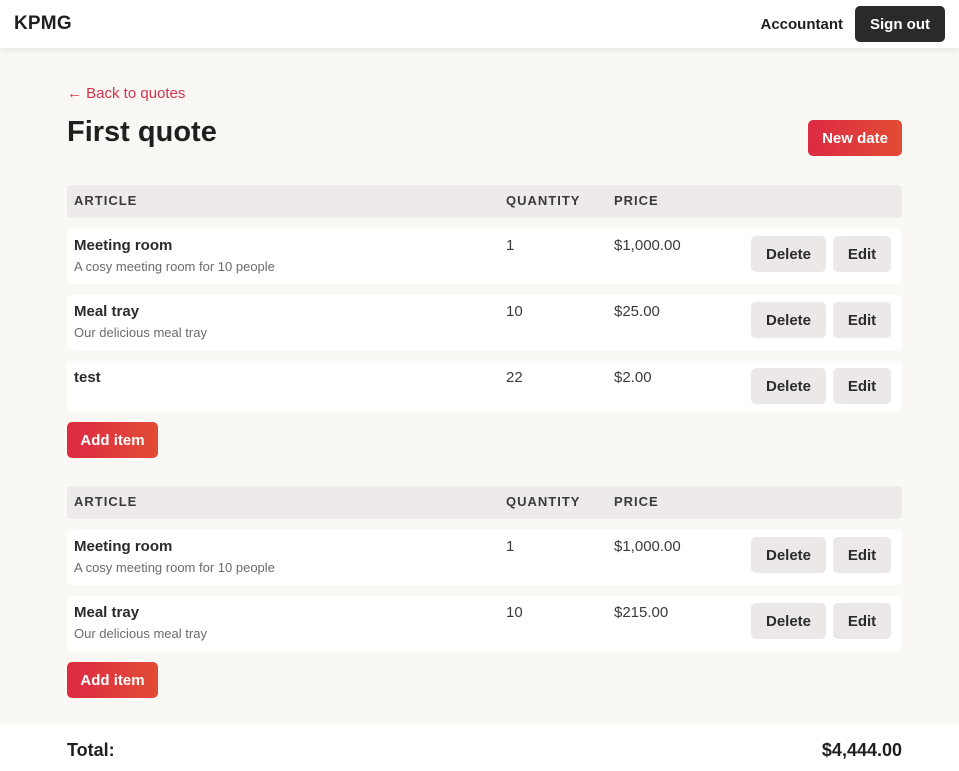 This screenshot has width=959, height=771. Describe the element at coordinates (802, 24) in the screenshot. I see `current-user-name: Accountant` at that location.